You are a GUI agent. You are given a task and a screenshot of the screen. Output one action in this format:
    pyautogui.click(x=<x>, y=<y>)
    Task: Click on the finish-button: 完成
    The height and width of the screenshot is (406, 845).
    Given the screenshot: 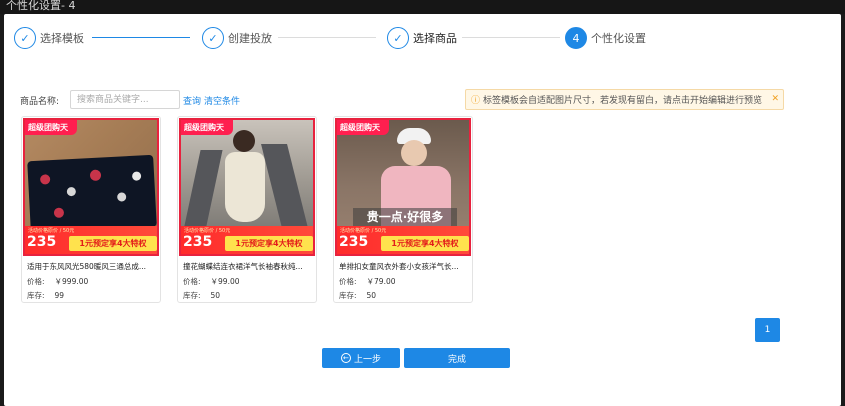 What is the action you would take?
    pyautogui.click(x=457, y=358)
    